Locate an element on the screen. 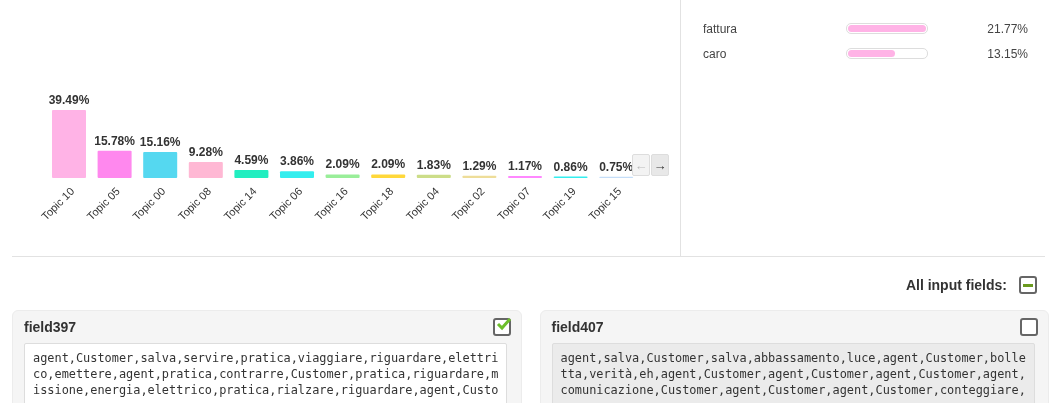 This screenshot has height=403, width=1057. value-label: 1.29% is located at coordinates (479, 165).